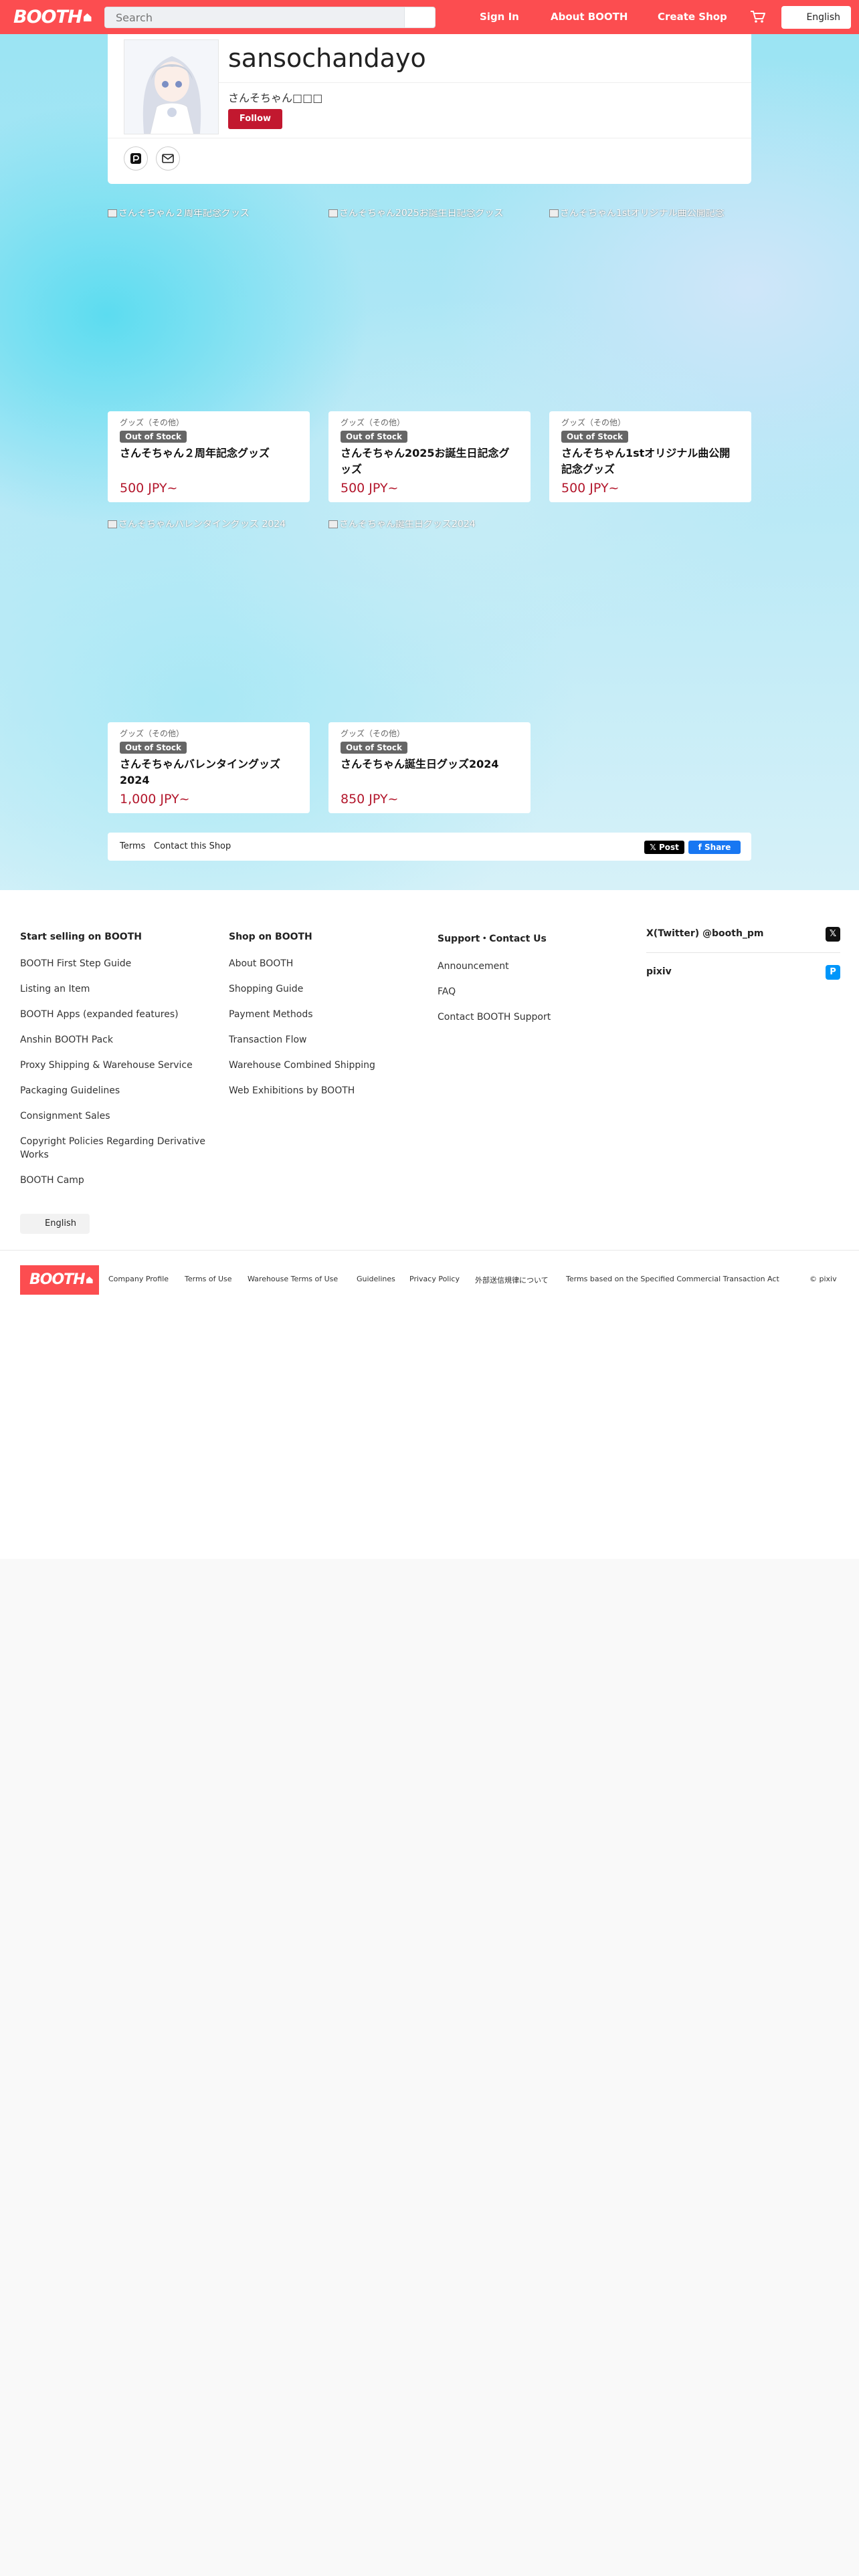 This screenshot has width=859, height=2576. I want to click on footer-link: BOOTH First Step Guide, so click(120, 963).